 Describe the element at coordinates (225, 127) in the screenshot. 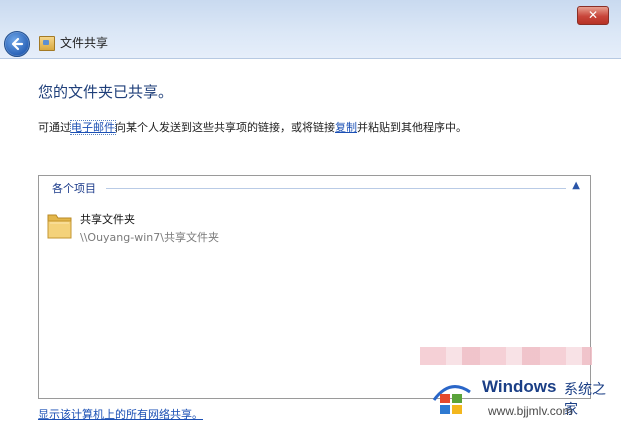

I see `description-text-2: 向某个人发送到这些共享项的链接，或将链接` at that location.